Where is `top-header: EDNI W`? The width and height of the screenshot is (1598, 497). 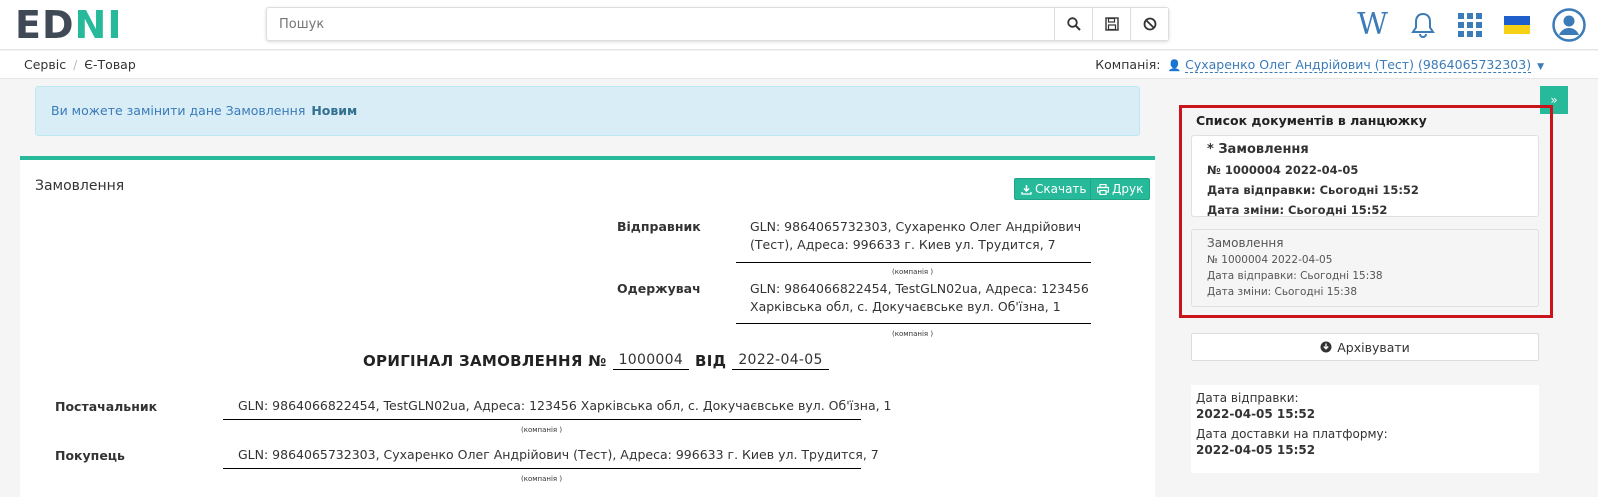 top-header: EDNI W is located at coordinates (799, 25).